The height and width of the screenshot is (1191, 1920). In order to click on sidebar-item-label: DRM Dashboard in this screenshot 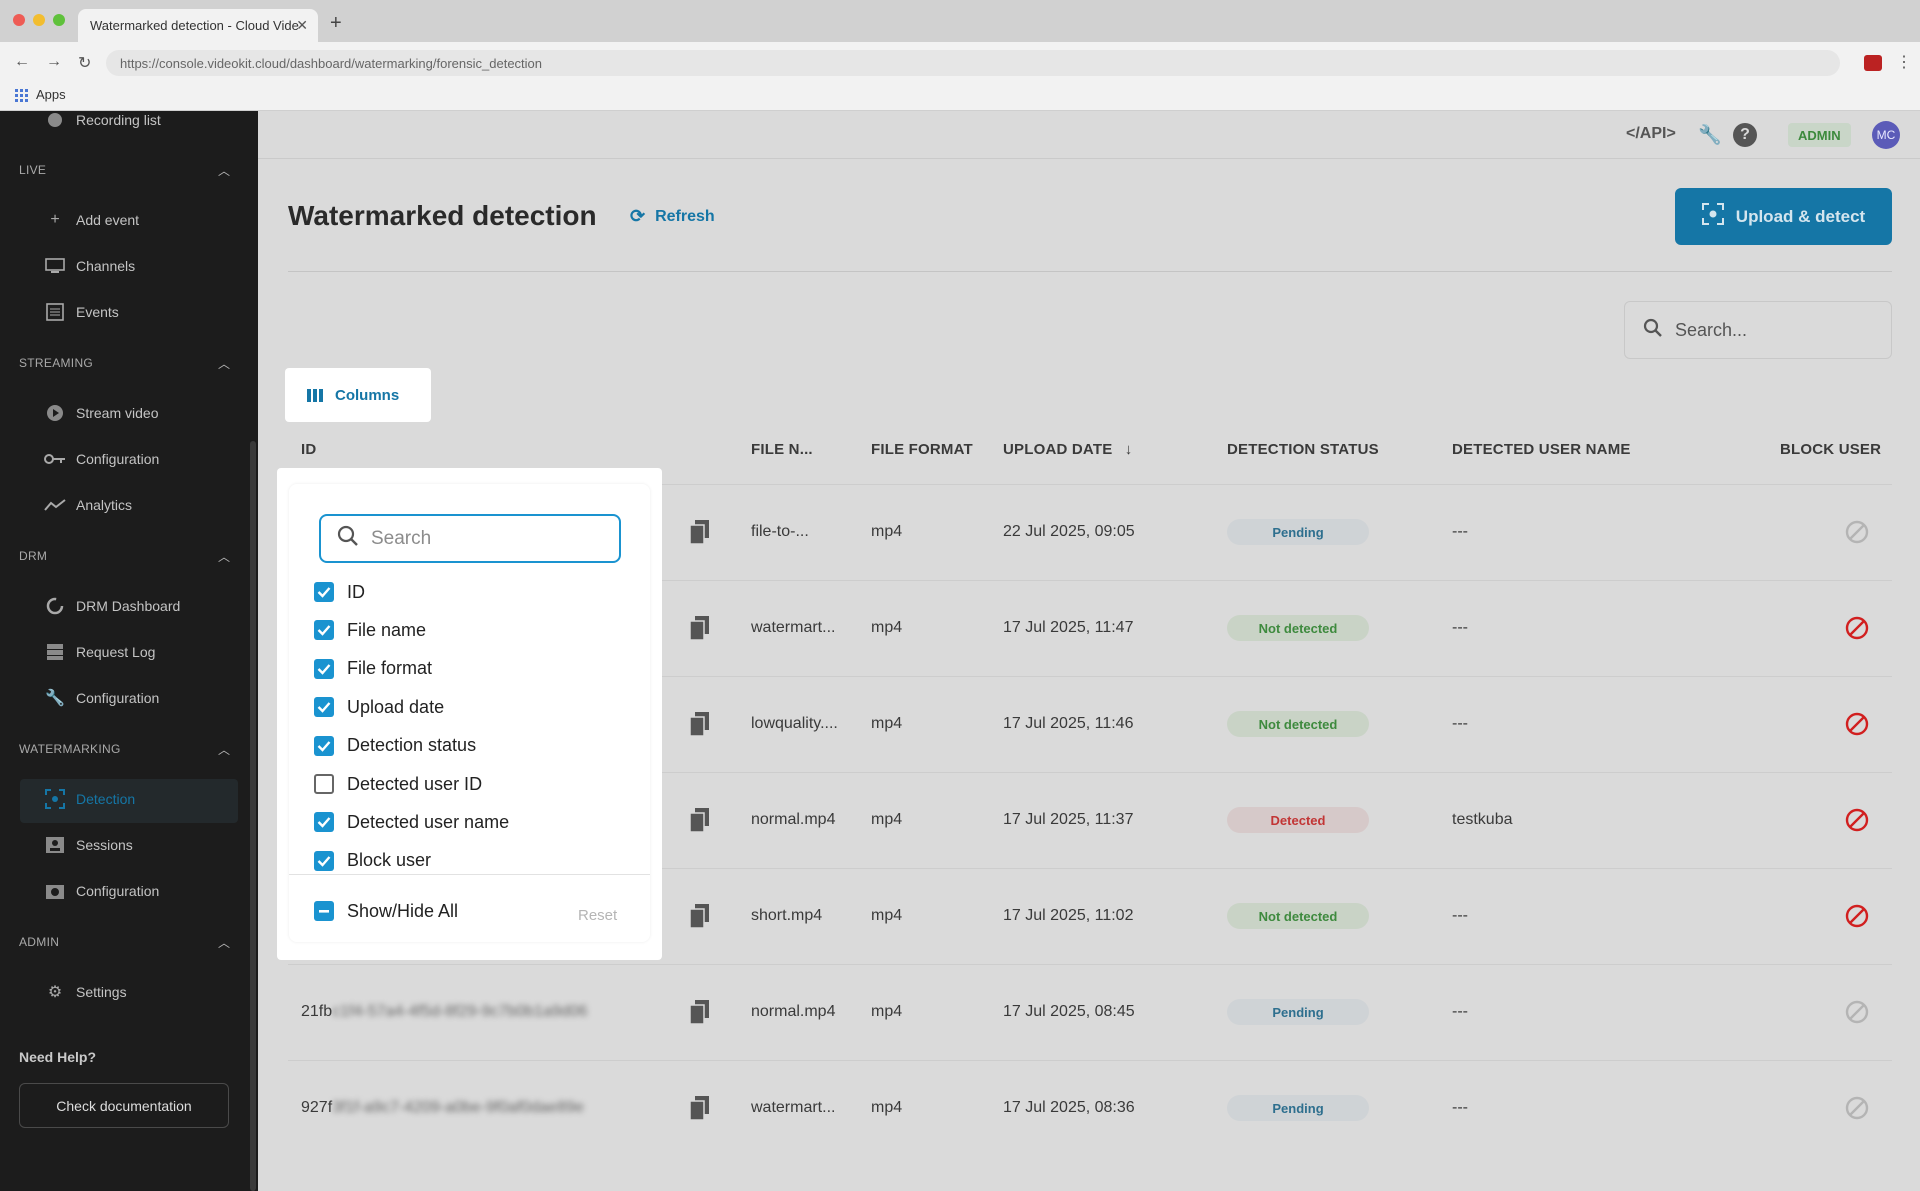, I will do `click(128, 606)`.